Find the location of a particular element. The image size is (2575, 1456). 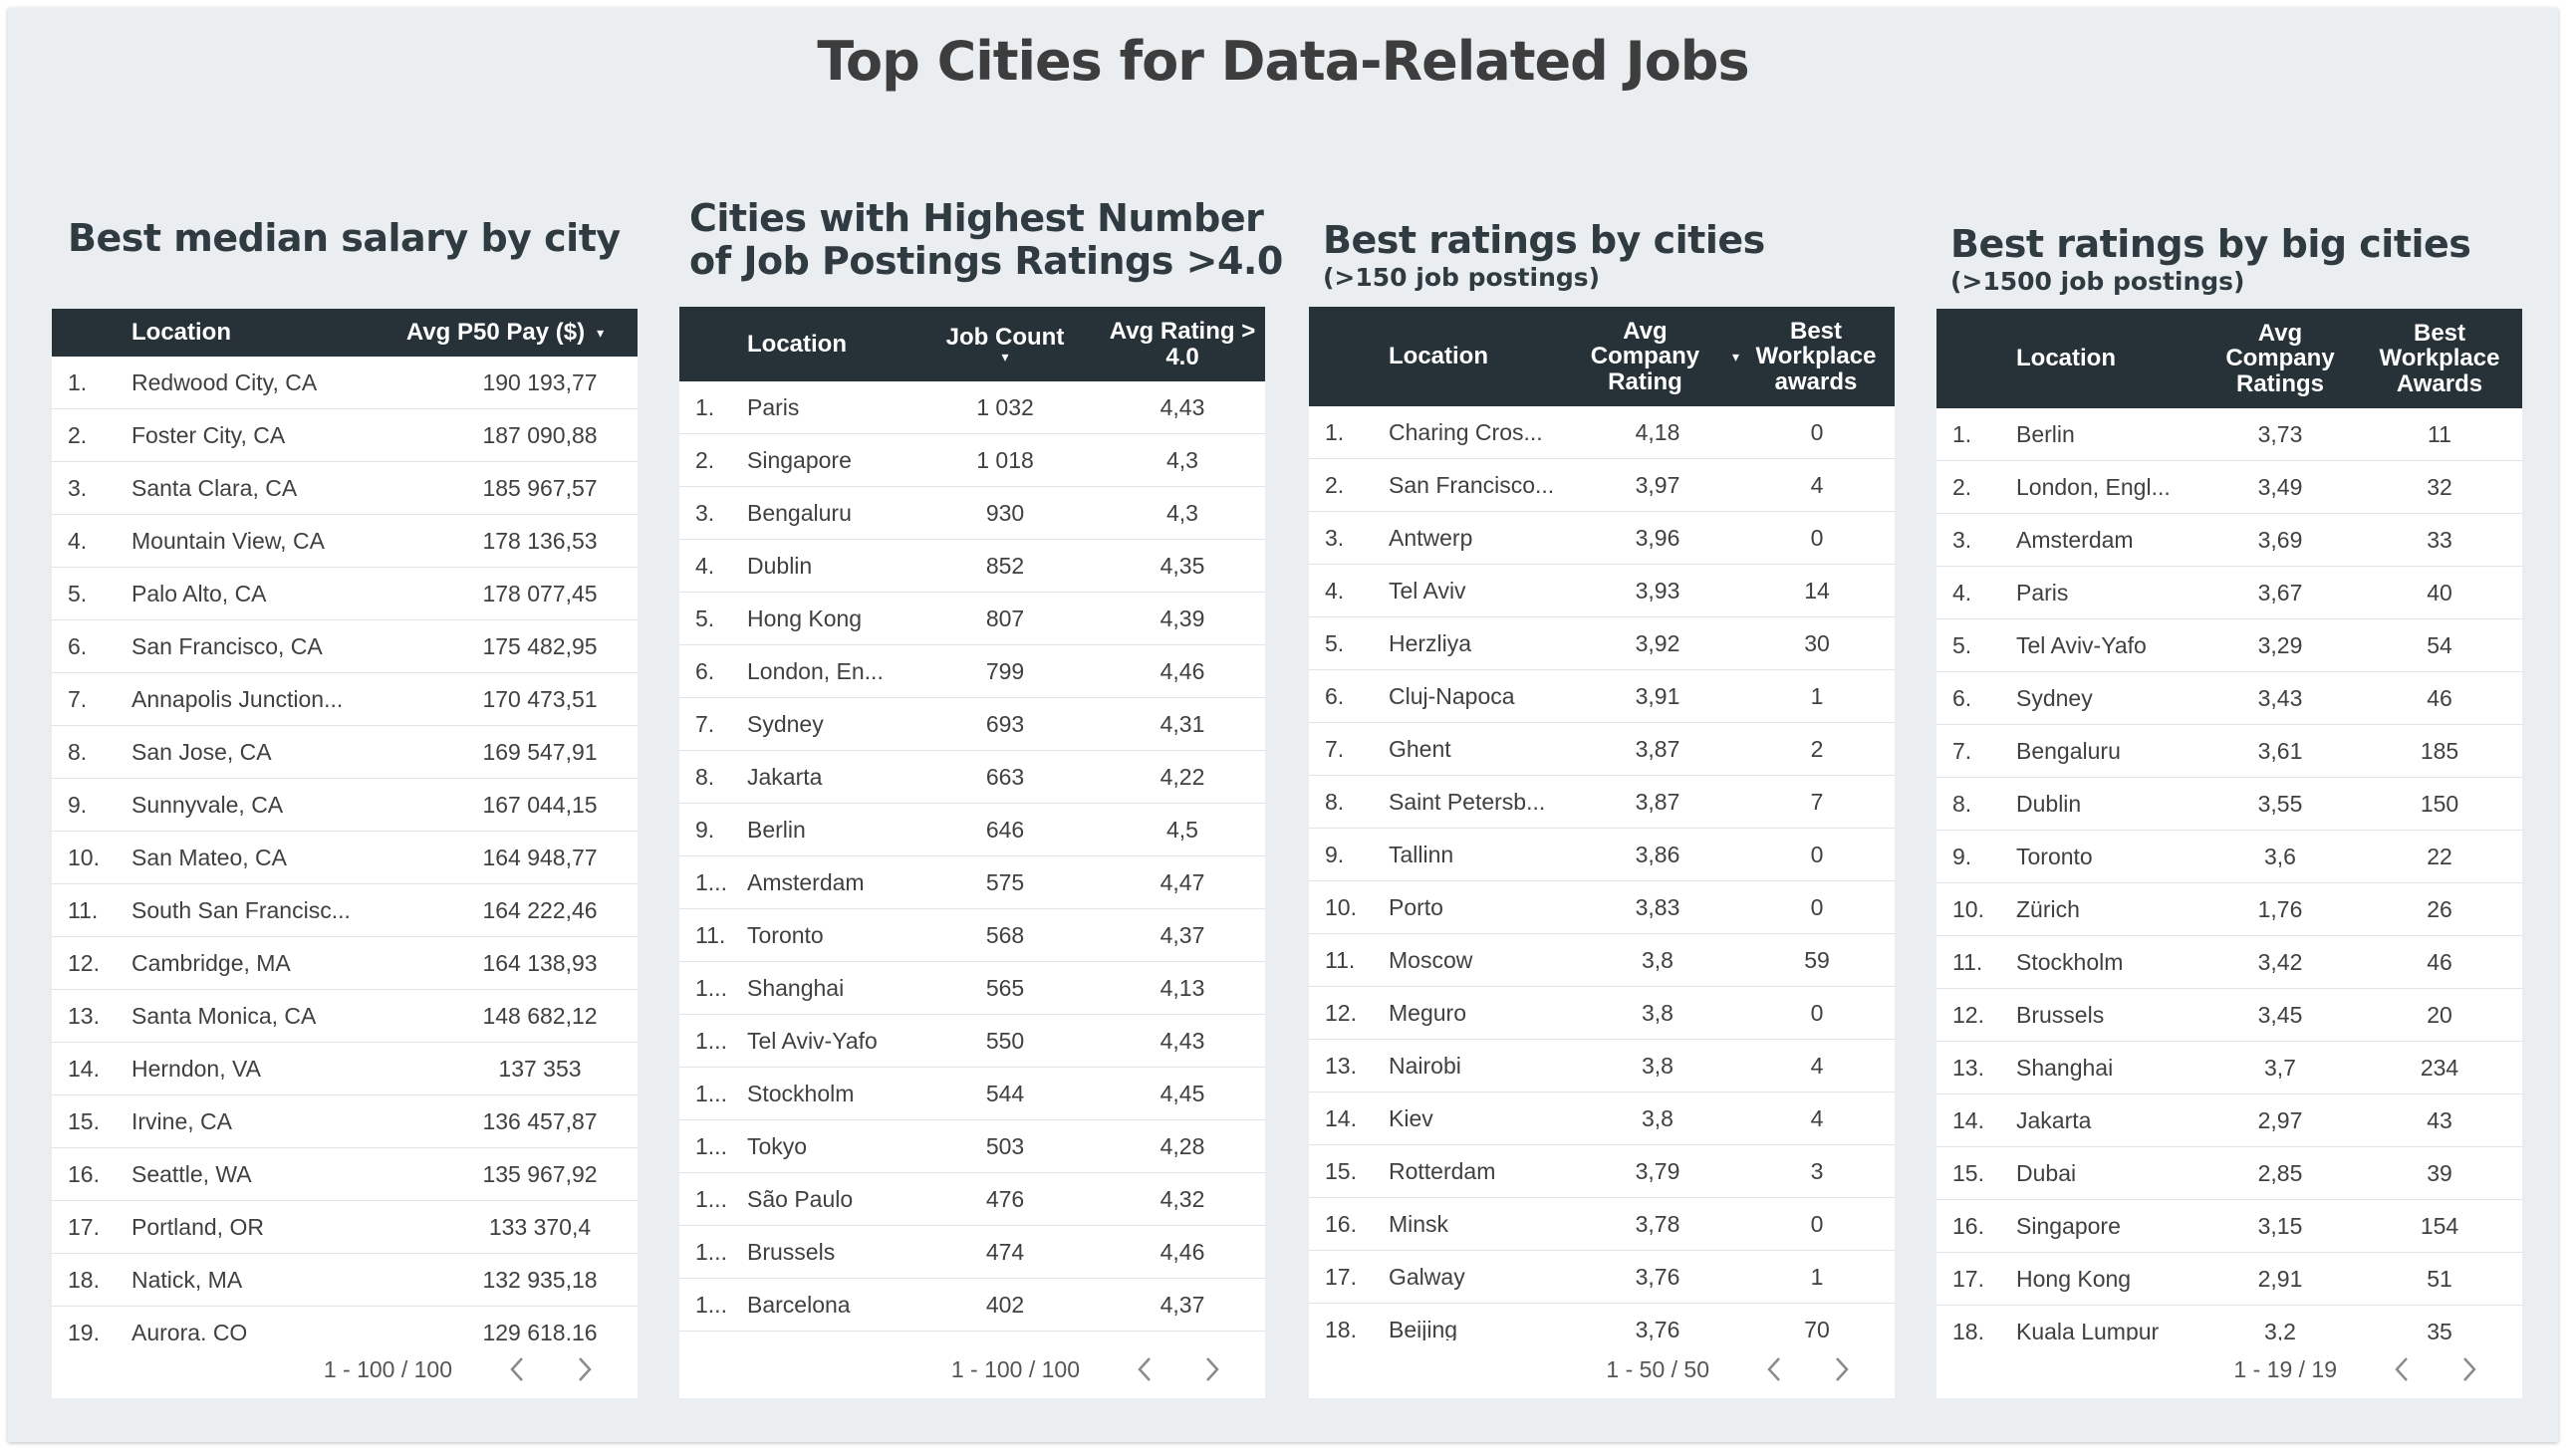

table-row: 13. Santa Monica, CA 148 682,12 is located at coordinates (345, 1016).